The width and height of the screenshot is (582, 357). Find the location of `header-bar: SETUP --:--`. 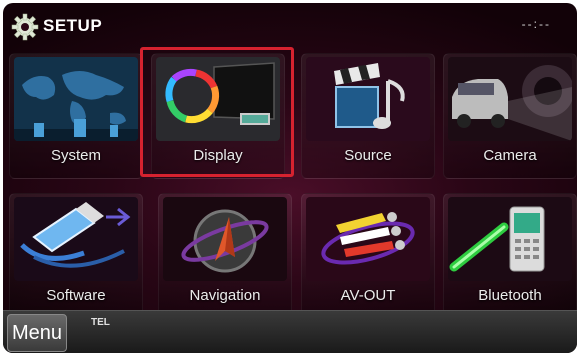

header-bar: SETUP --:-- is located at coordinates (290, 25).